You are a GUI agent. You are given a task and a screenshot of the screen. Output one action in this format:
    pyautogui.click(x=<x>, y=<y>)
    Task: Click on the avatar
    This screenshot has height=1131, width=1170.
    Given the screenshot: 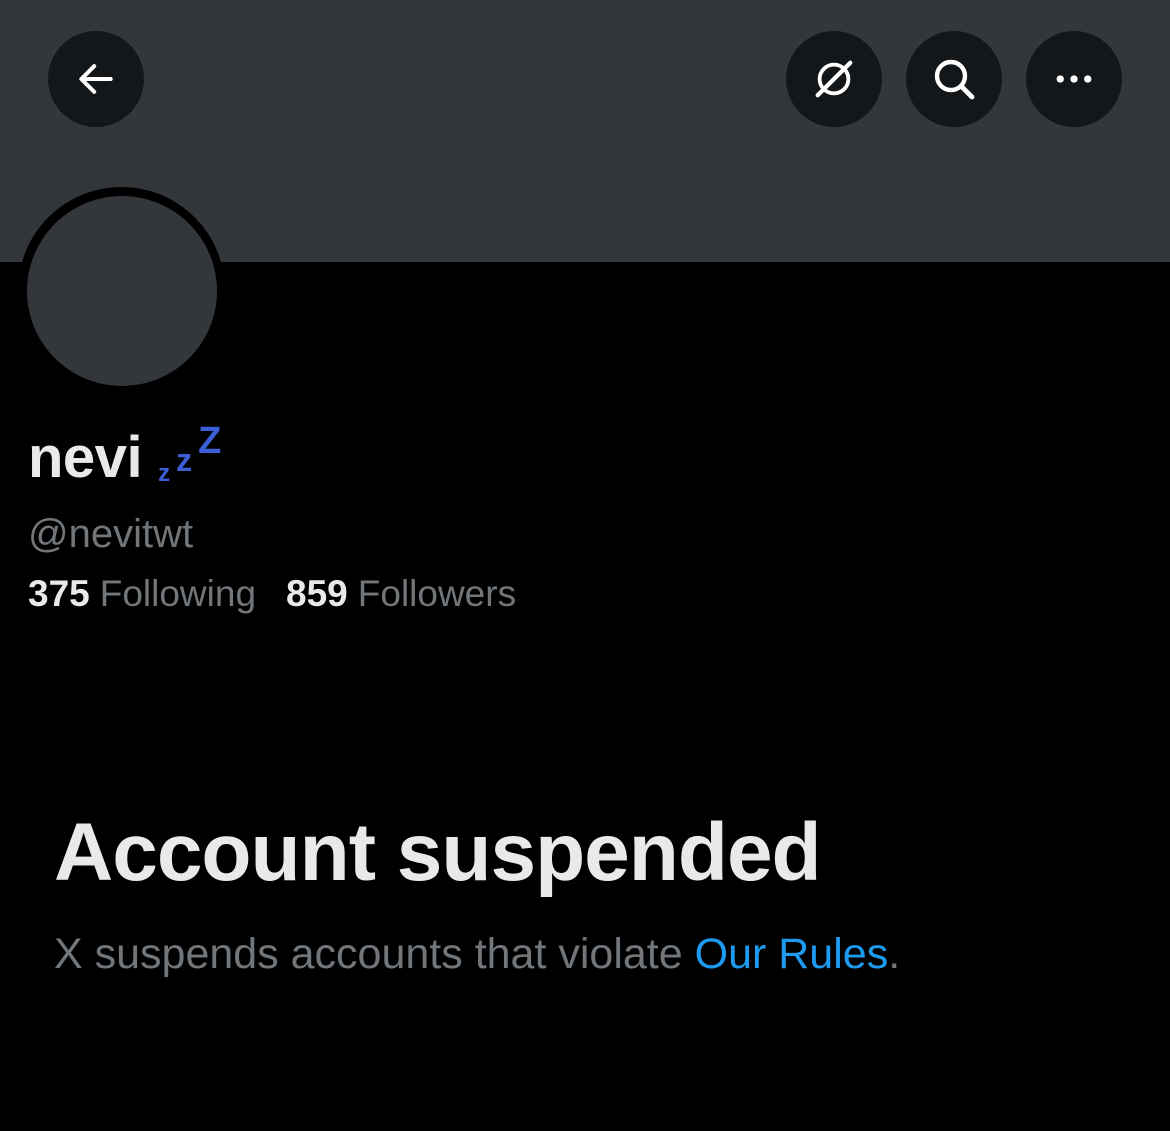 What is the action you would take?
    pyautogui.click(x=121, y=290)
    